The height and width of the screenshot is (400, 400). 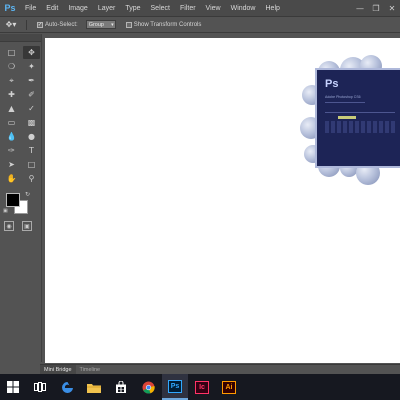 I want to click on auto-select-option: ✓ Auto-Select:, so click(x=57, y=24).